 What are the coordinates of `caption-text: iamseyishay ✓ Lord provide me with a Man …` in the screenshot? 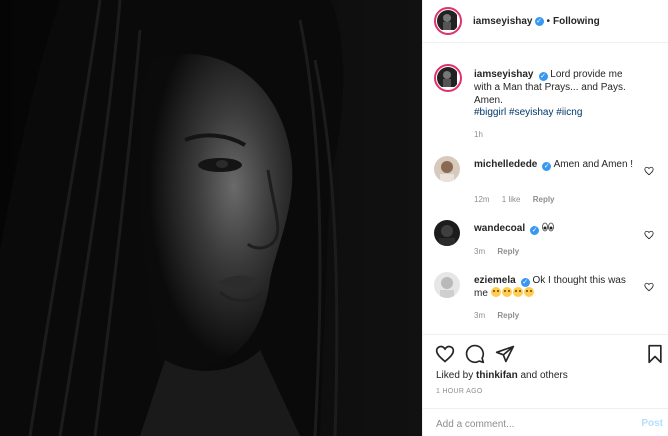 It's located at (554, 87).